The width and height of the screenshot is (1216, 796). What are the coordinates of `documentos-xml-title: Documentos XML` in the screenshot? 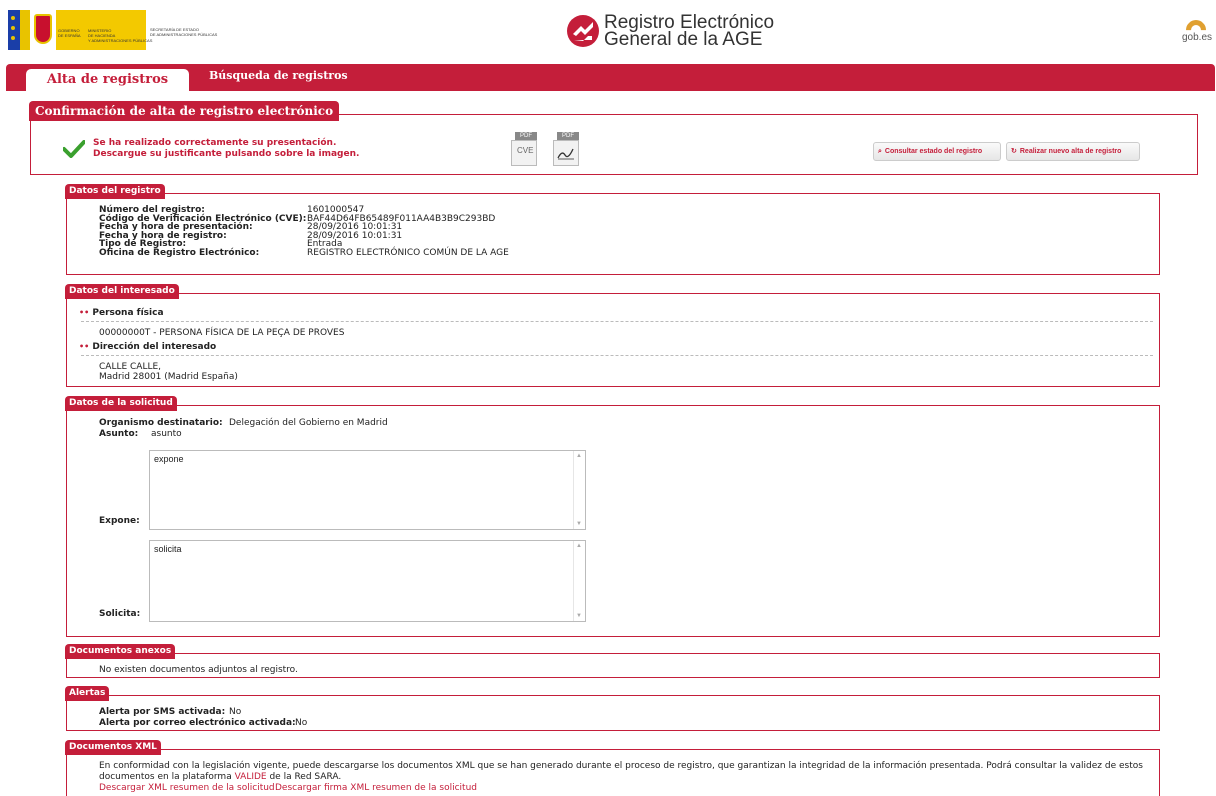 It's located at (113, 747).